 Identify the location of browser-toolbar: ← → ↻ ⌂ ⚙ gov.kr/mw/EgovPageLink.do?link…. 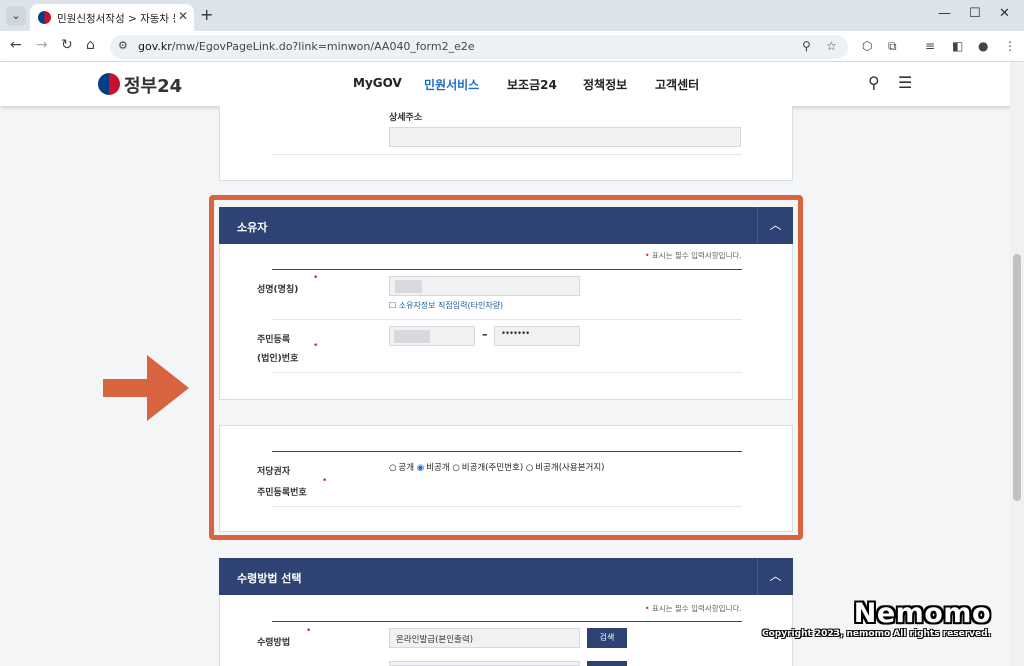
(512, 46).